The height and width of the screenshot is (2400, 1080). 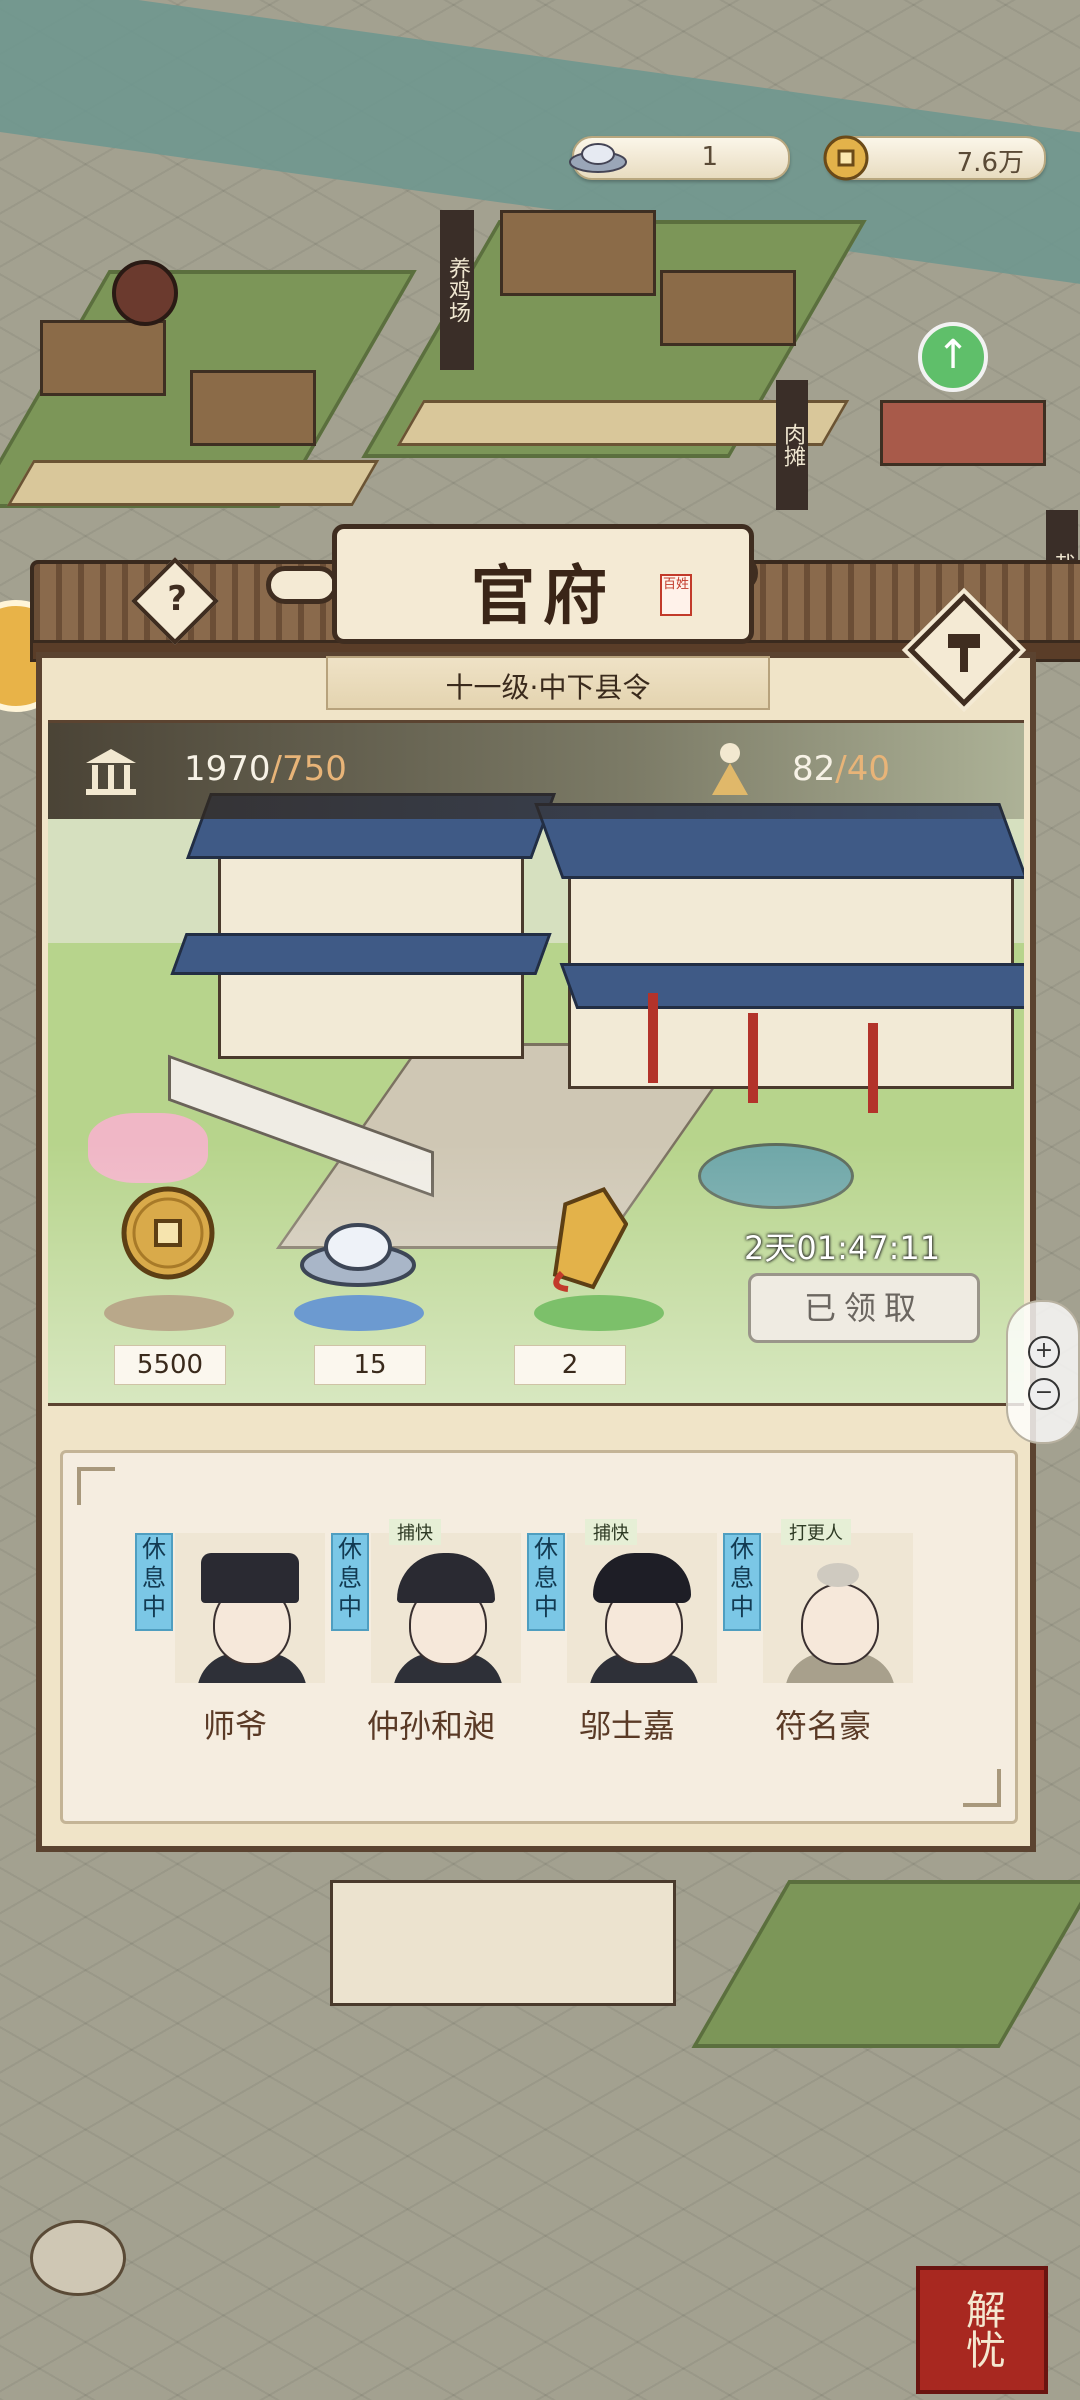 What do you see at coordinates (227, 769) in the screenshot?
I see `building-current: 1970` at bounding box center [227, 769].